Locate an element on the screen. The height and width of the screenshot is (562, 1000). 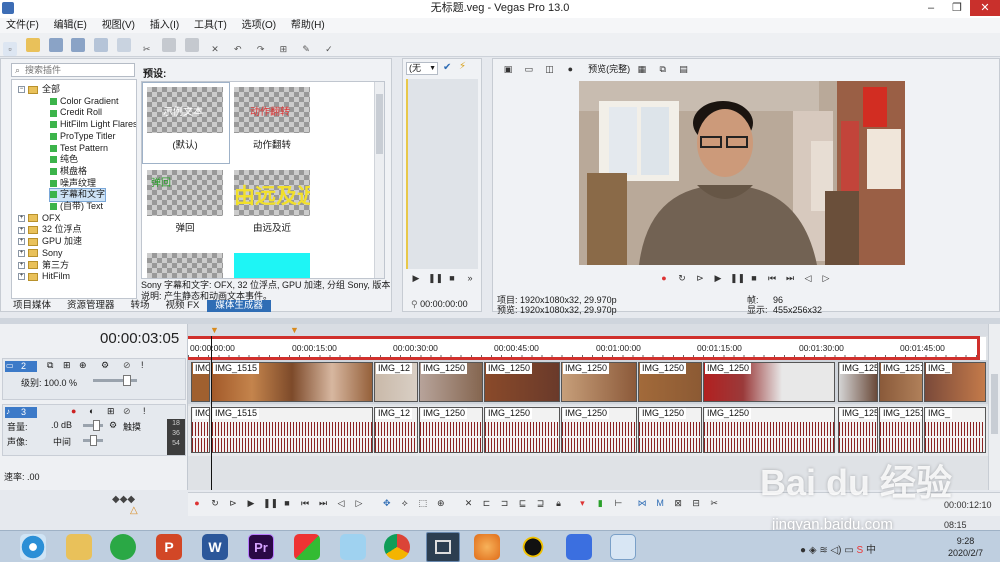
tree-folder-all: − 全部 is located at coordinates (39, 90).